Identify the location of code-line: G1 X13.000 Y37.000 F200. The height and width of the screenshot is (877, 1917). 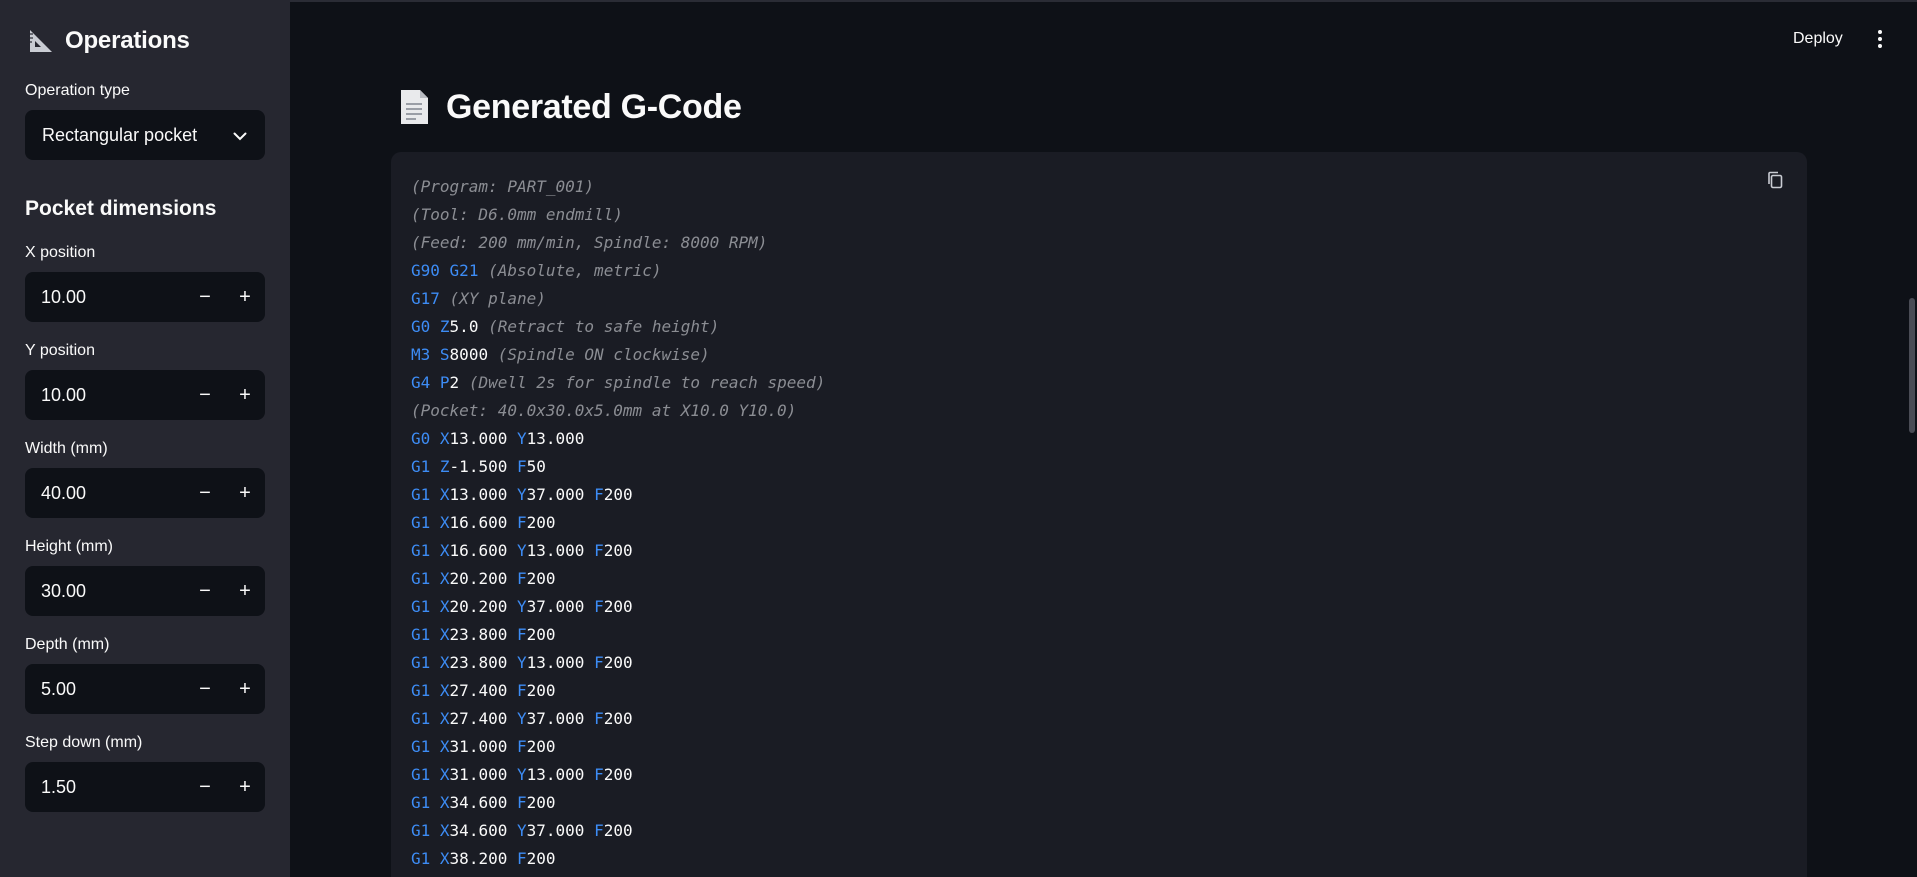
(1109, 495).